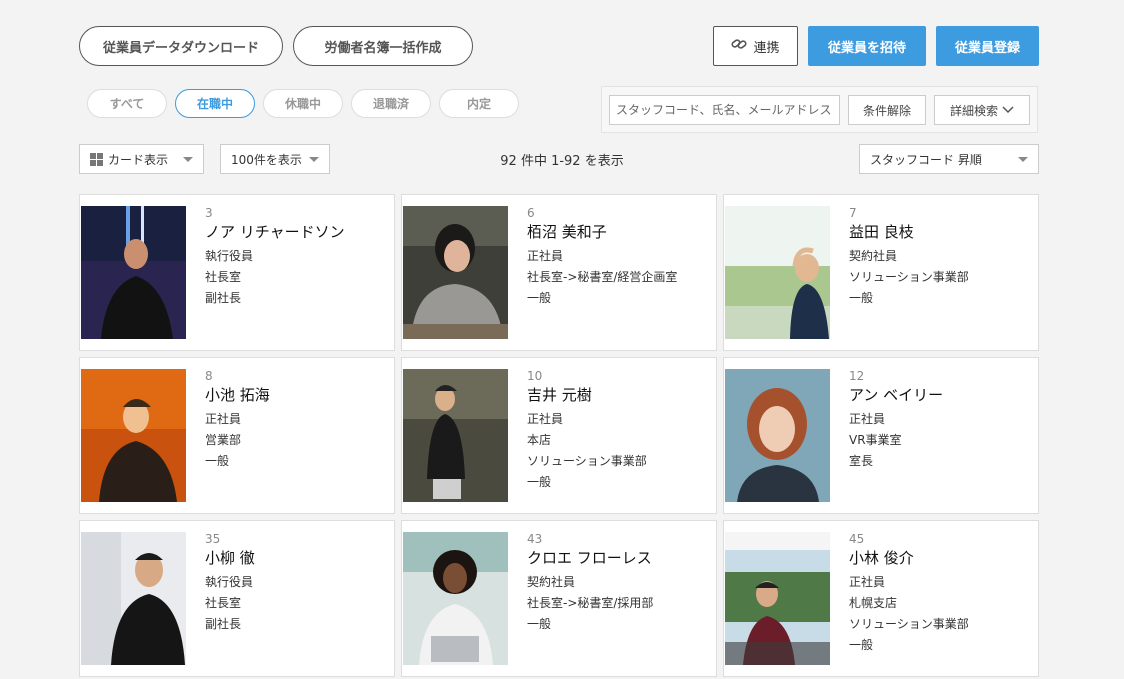 The image size is (1124, 679). I want to click on employee-info-line: 社長室->秘書室/採用部, so click(590, 603).